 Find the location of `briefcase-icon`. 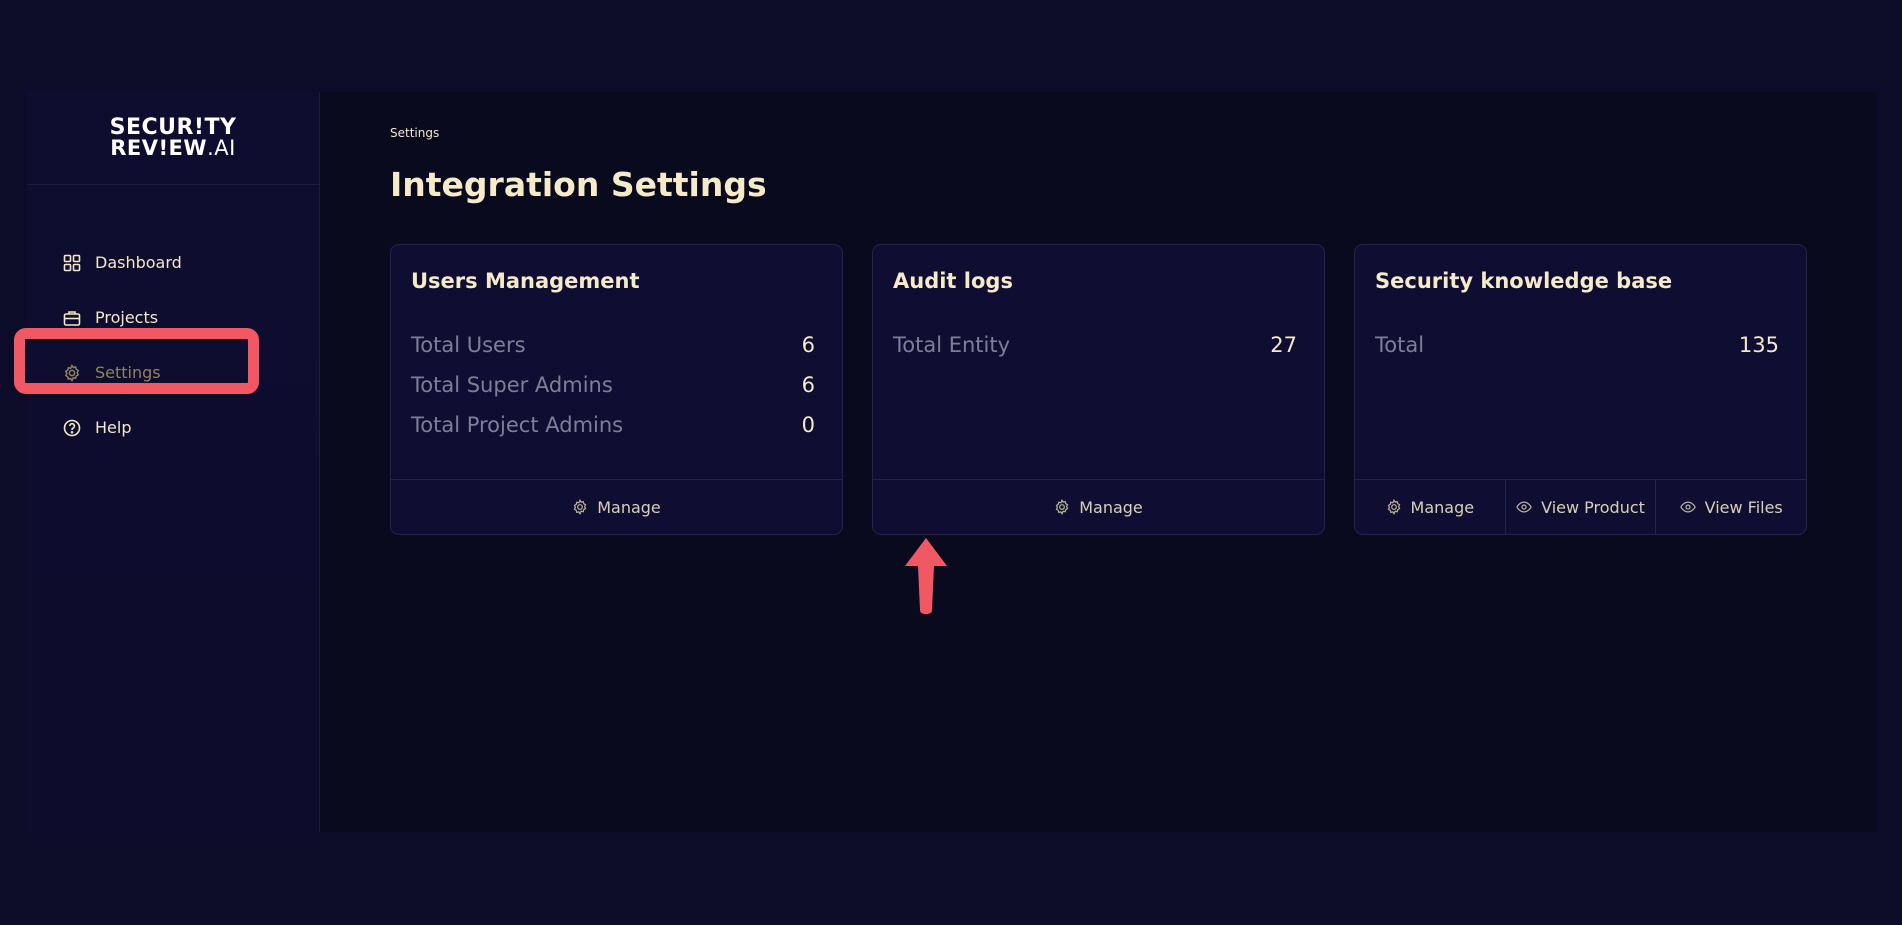

briefcase-icon is located at coordinates (72, 318).